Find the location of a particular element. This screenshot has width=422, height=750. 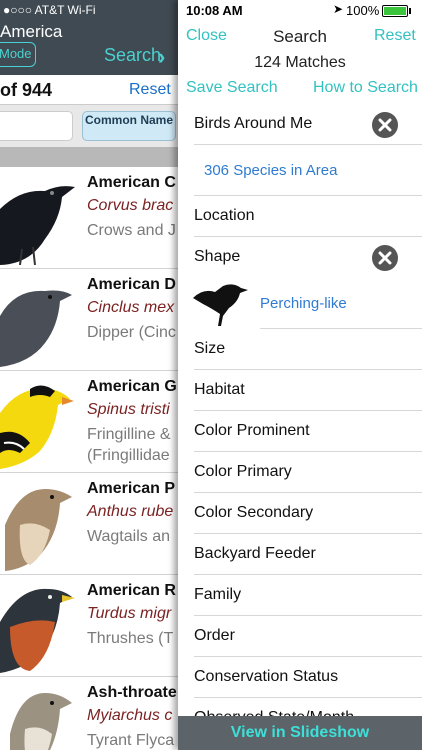

close-button: Close is located at coordinates (206, 36).